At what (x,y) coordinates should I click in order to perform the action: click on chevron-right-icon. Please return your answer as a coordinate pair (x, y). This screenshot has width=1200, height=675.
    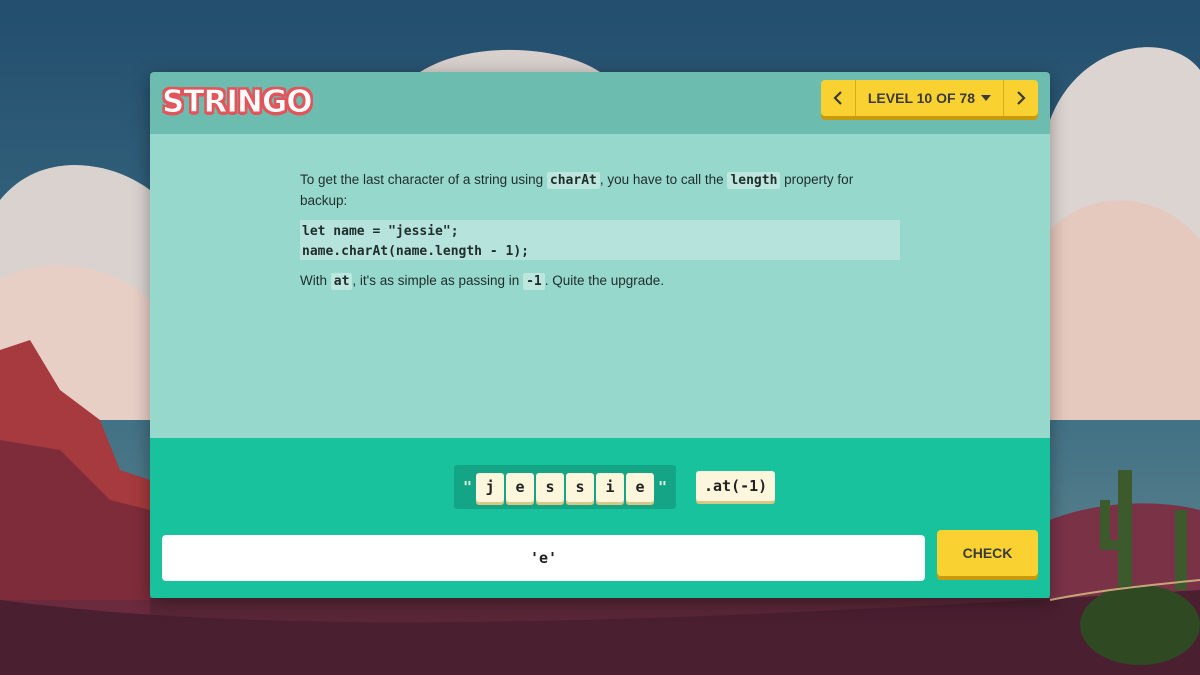
    Looking at the image, I should click on (1021, 98).